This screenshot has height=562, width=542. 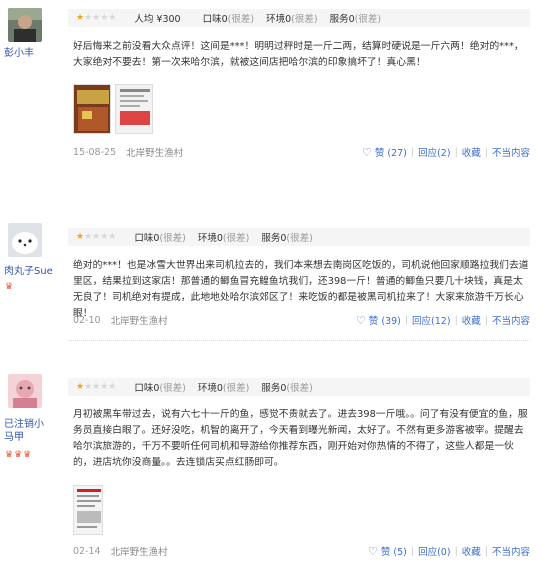 What do you see at coordinates (394, 551) in the screenshot?
I see `like-button: 赞 (5)` at bounding box center [394, 551].